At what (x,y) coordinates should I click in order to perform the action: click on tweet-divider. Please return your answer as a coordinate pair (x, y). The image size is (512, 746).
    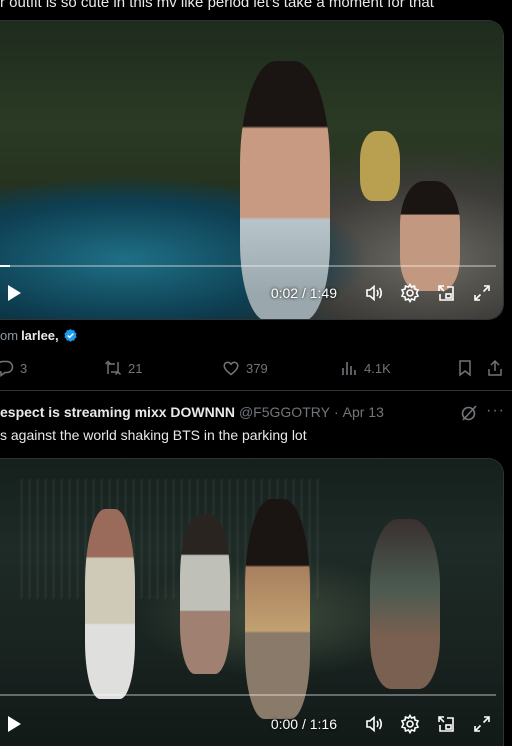
    Looking at the image, I should click on (256, 390).